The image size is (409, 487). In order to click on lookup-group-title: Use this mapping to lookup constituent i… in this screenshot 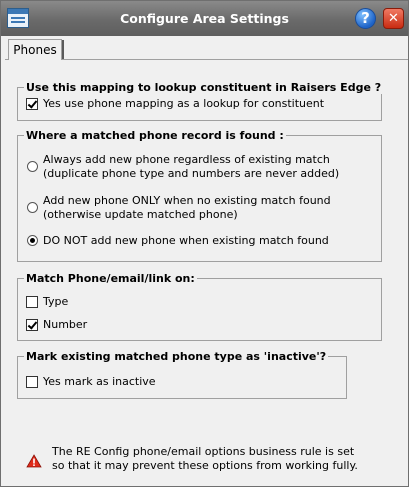, I will do `click(204, 87)`.